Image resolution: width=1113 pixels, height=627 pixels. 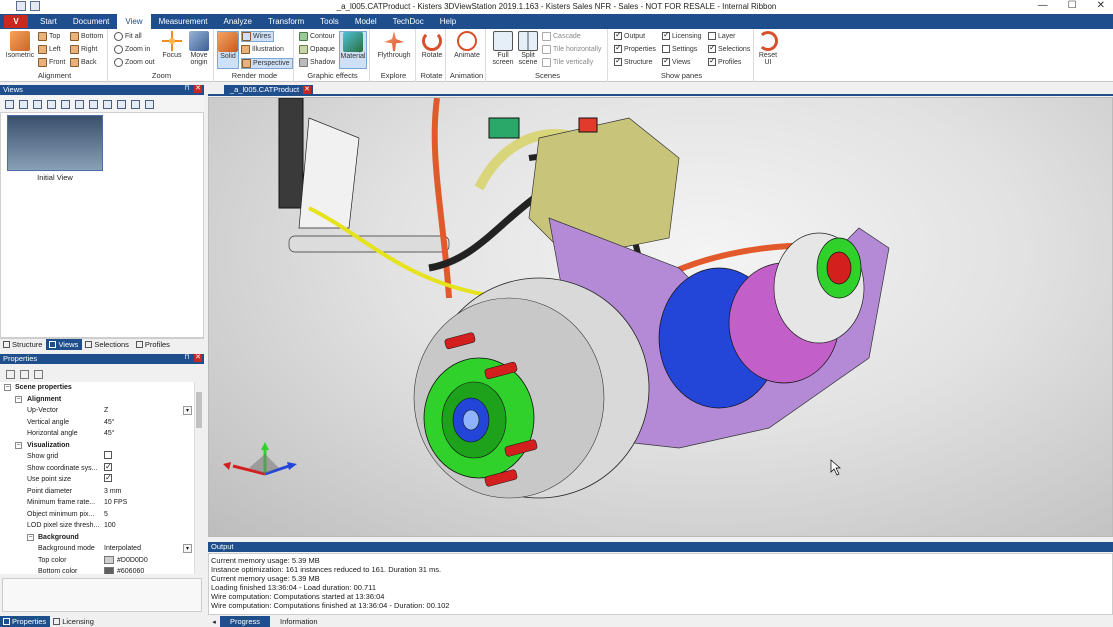 What do you see at coordinates (97, 446) in the screenshot?
I see `property-section: − Visualization` at bounding box center [97, 446].